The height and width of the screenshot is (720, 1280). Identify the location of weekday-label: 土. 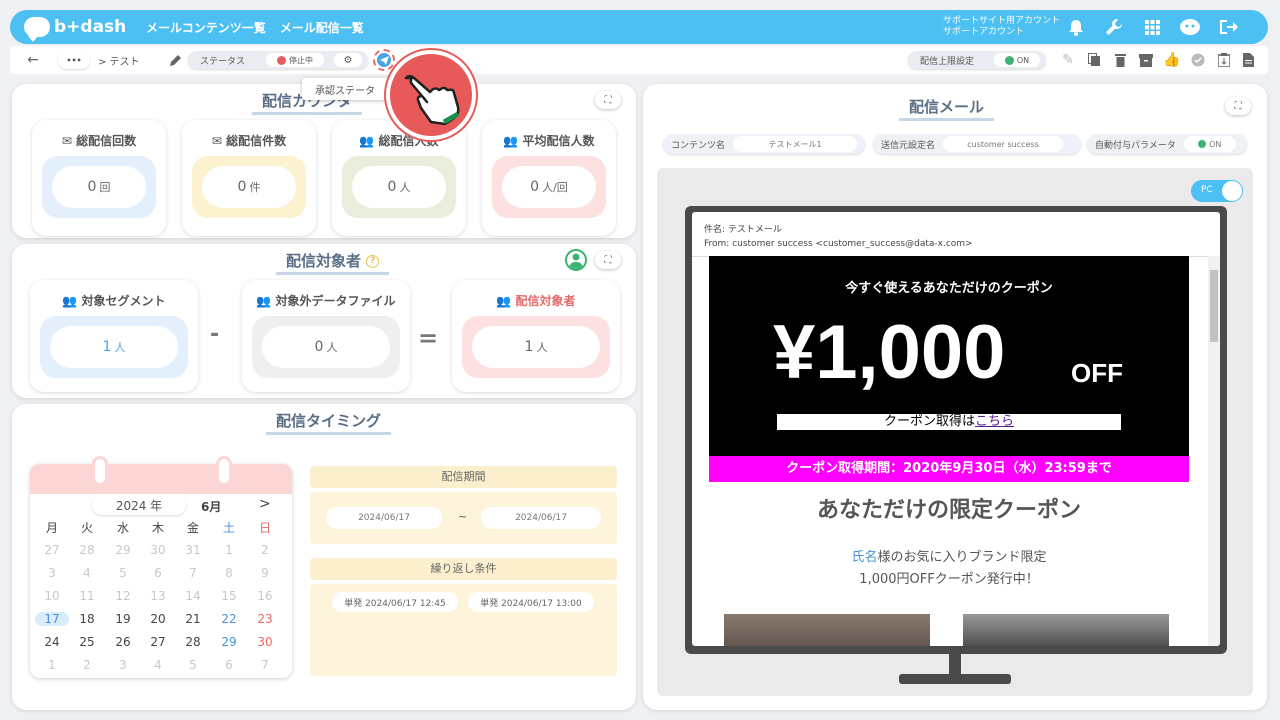
(228, 528).